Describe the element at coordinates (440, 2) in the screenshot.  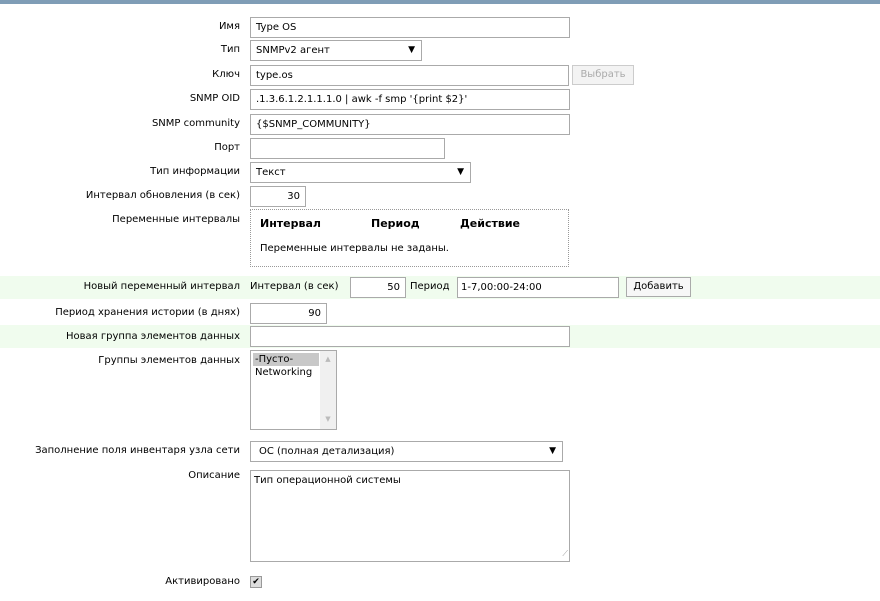
I see `top-bar` at that location.